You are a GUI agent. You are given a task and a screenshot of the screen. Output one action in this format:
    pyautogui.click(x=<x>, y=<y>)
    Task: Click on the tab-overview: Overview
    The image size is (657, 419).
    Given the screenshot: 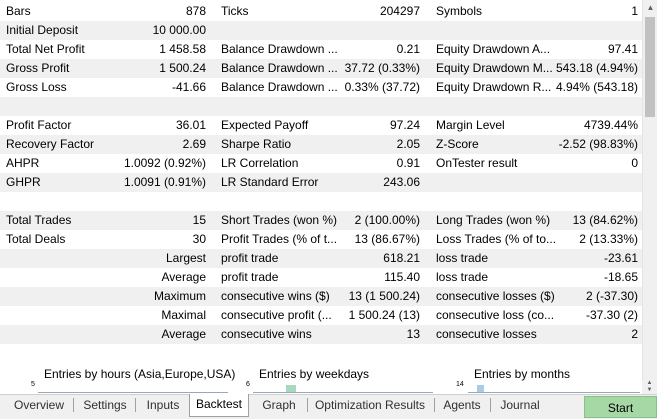 What is the action you would take?
    pyautogui.click(x=39, y=405)
    